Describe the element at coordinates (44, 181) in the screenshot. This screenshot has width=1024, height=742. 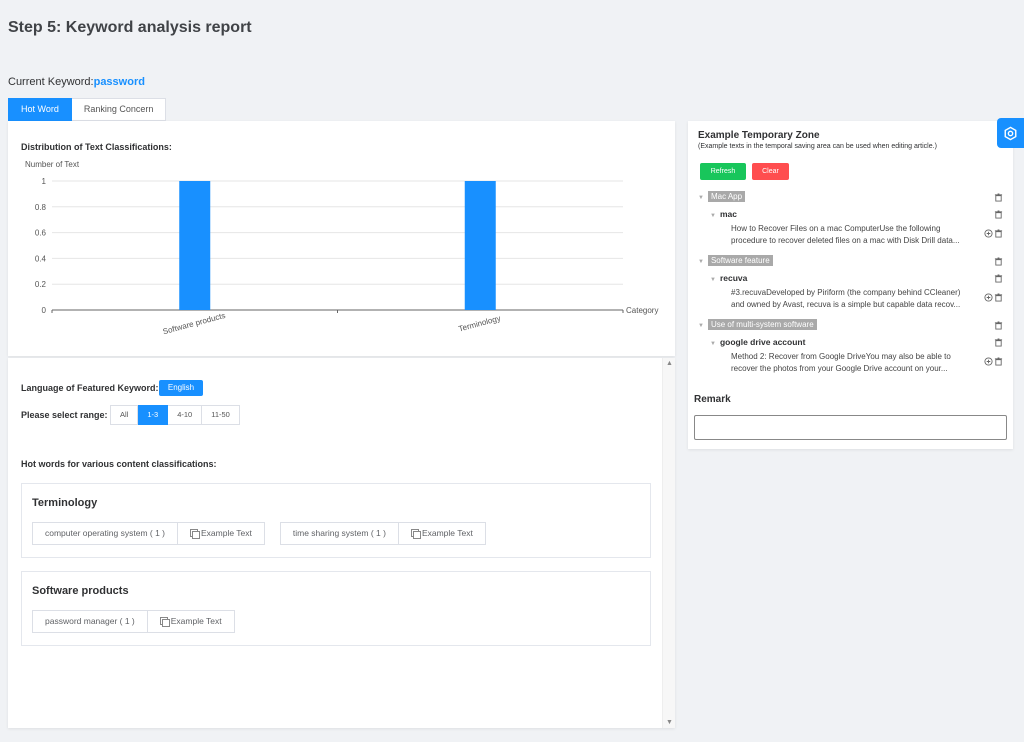
I see `y-tick-label: 1` at that location.